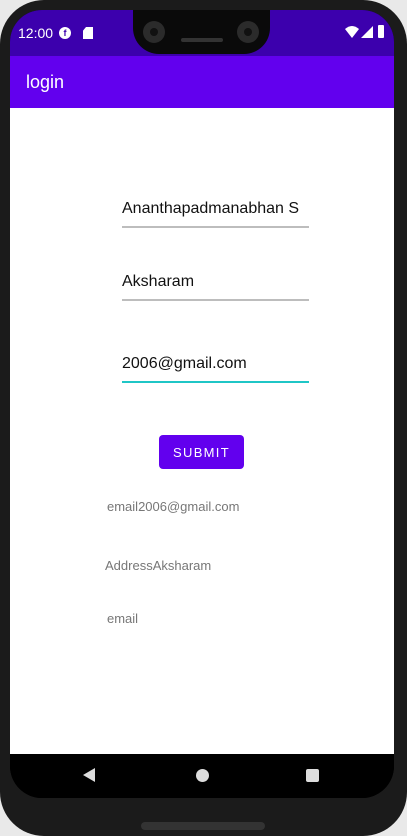 The height and width of the screenshot is (836, 407). Describe the element at coordinates (154, 32) in the screenshot. I see `front-camera-icon` at that location.